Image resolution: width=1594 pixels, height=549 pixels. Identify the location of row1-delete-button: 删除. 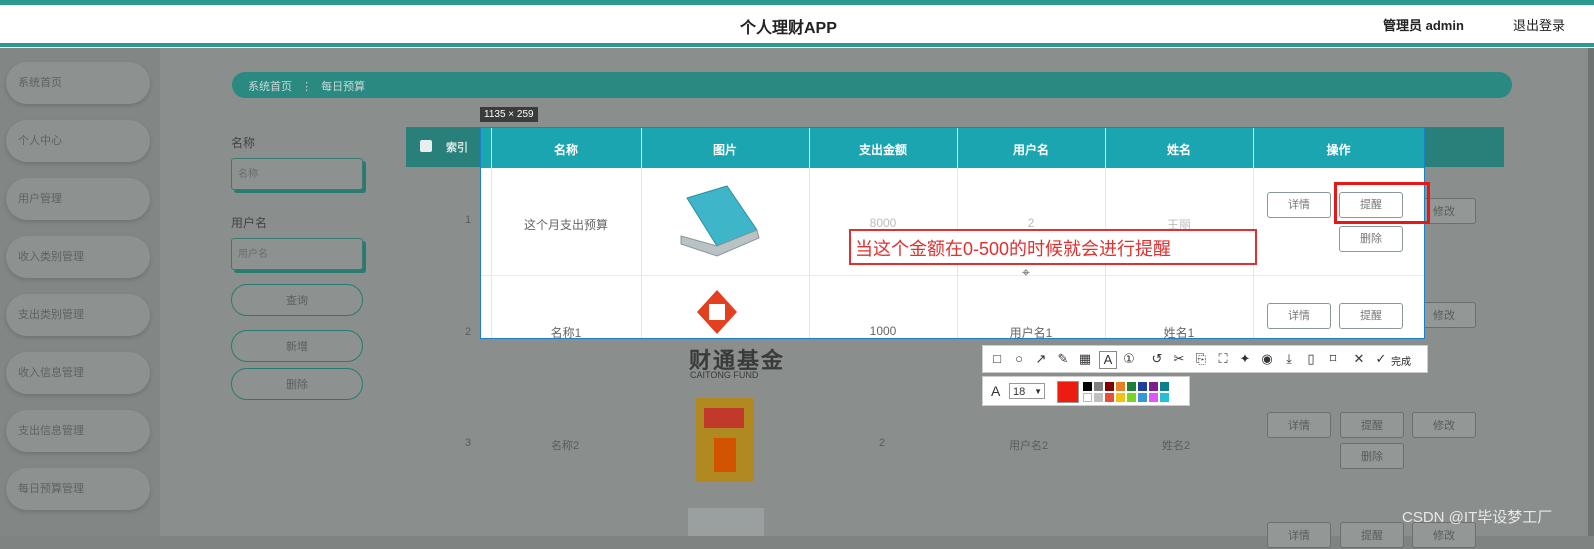
(1371, 239).